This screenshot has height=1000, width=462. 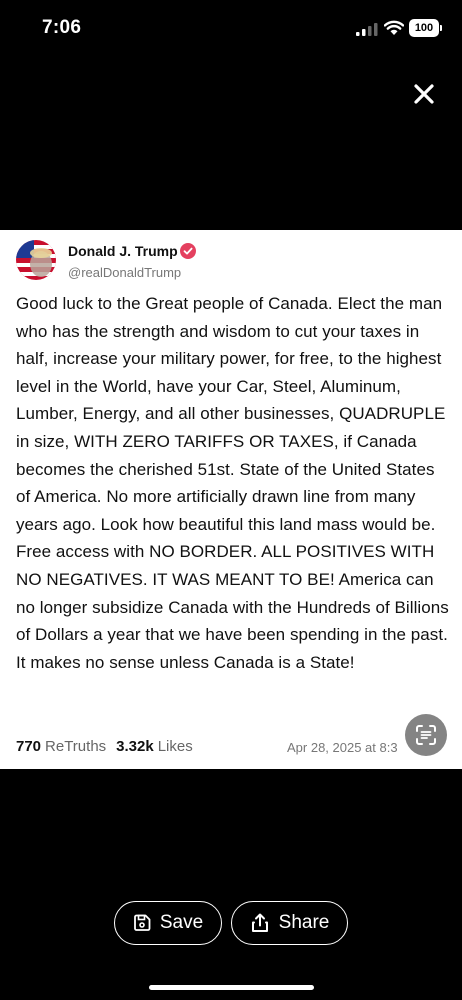 I want to click on share-button: Share, so click(x=289, y=923).